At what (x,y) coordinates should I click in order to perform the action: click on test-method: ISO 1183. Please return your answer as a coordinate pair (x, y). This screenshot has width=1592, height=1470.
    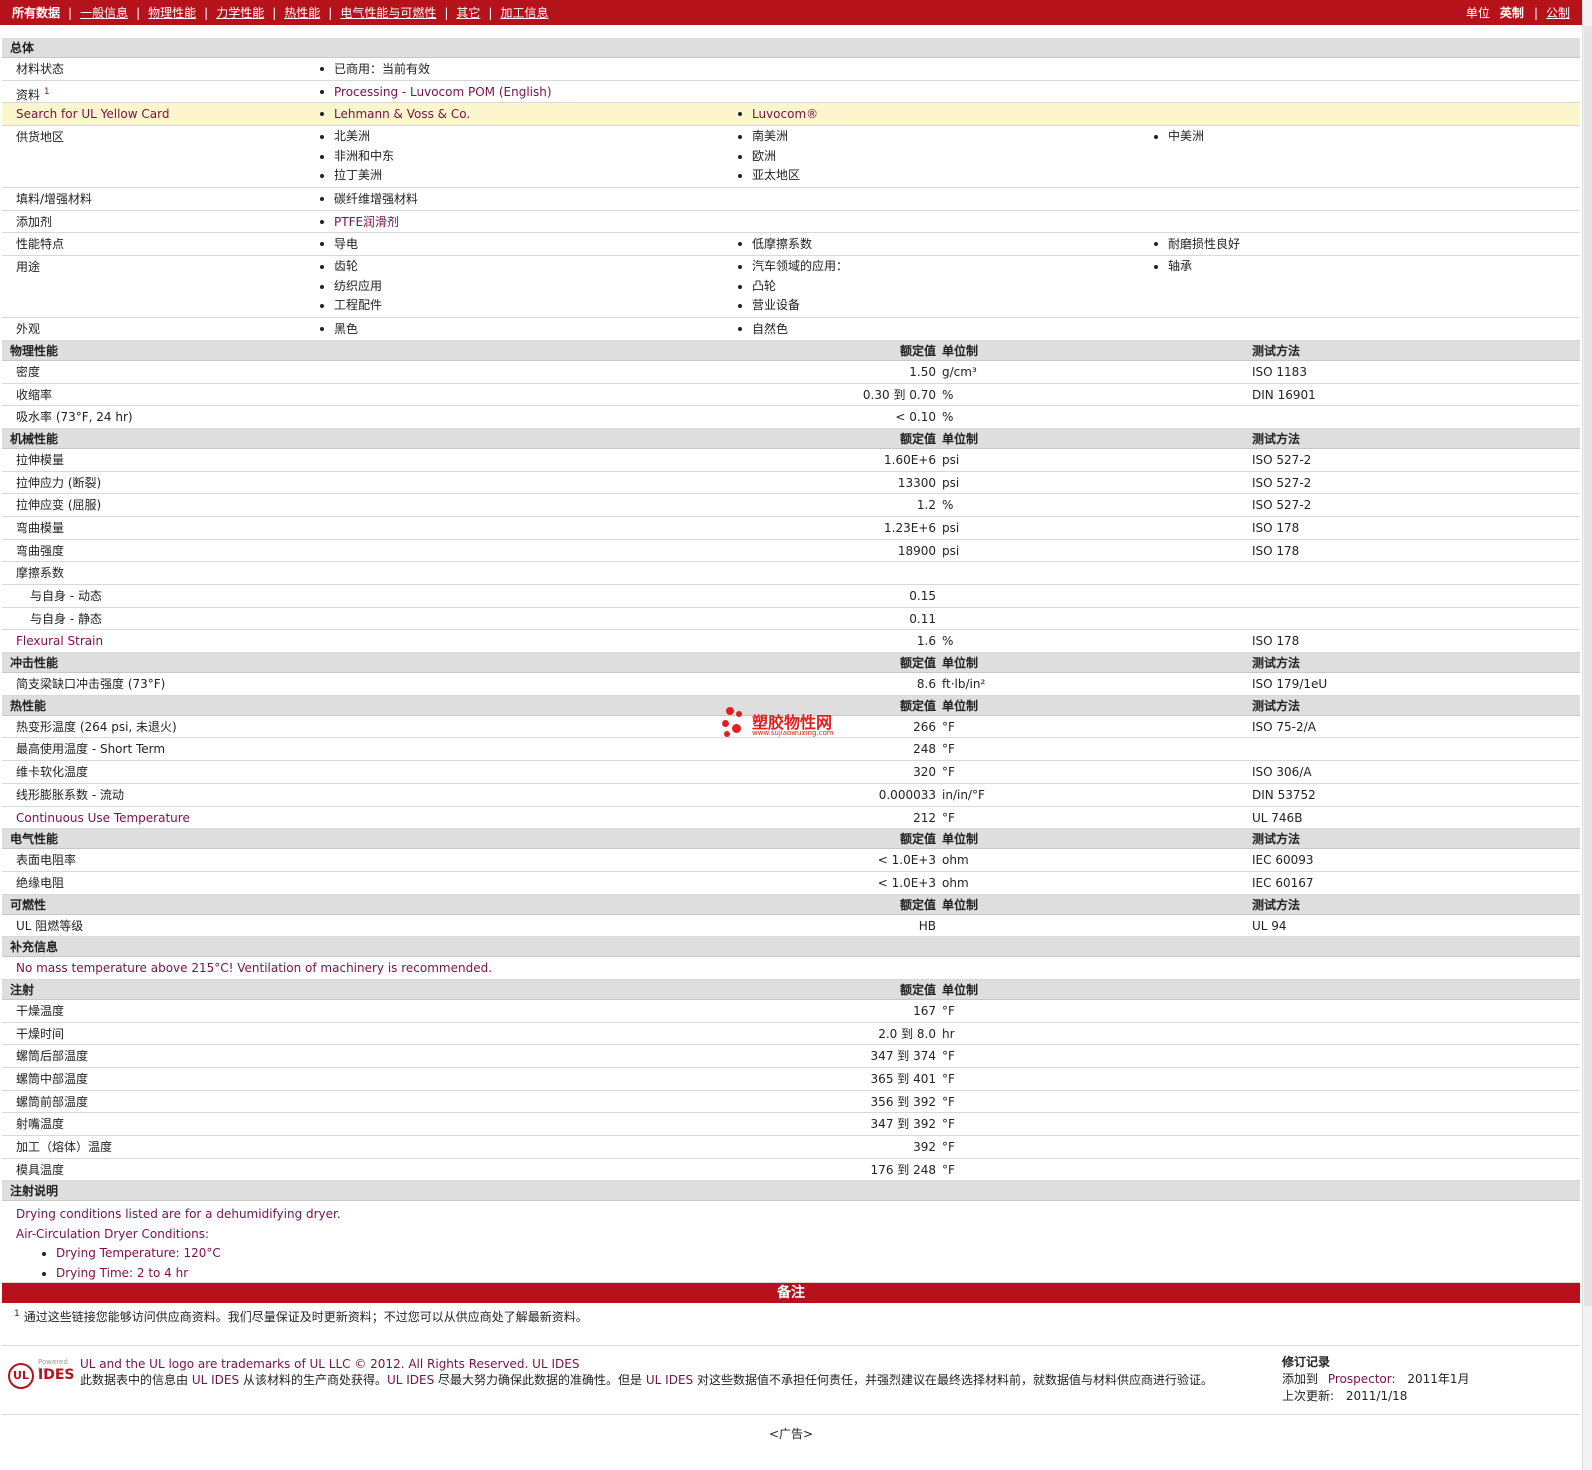
    Looking at the image, I should click on (1279, 371).